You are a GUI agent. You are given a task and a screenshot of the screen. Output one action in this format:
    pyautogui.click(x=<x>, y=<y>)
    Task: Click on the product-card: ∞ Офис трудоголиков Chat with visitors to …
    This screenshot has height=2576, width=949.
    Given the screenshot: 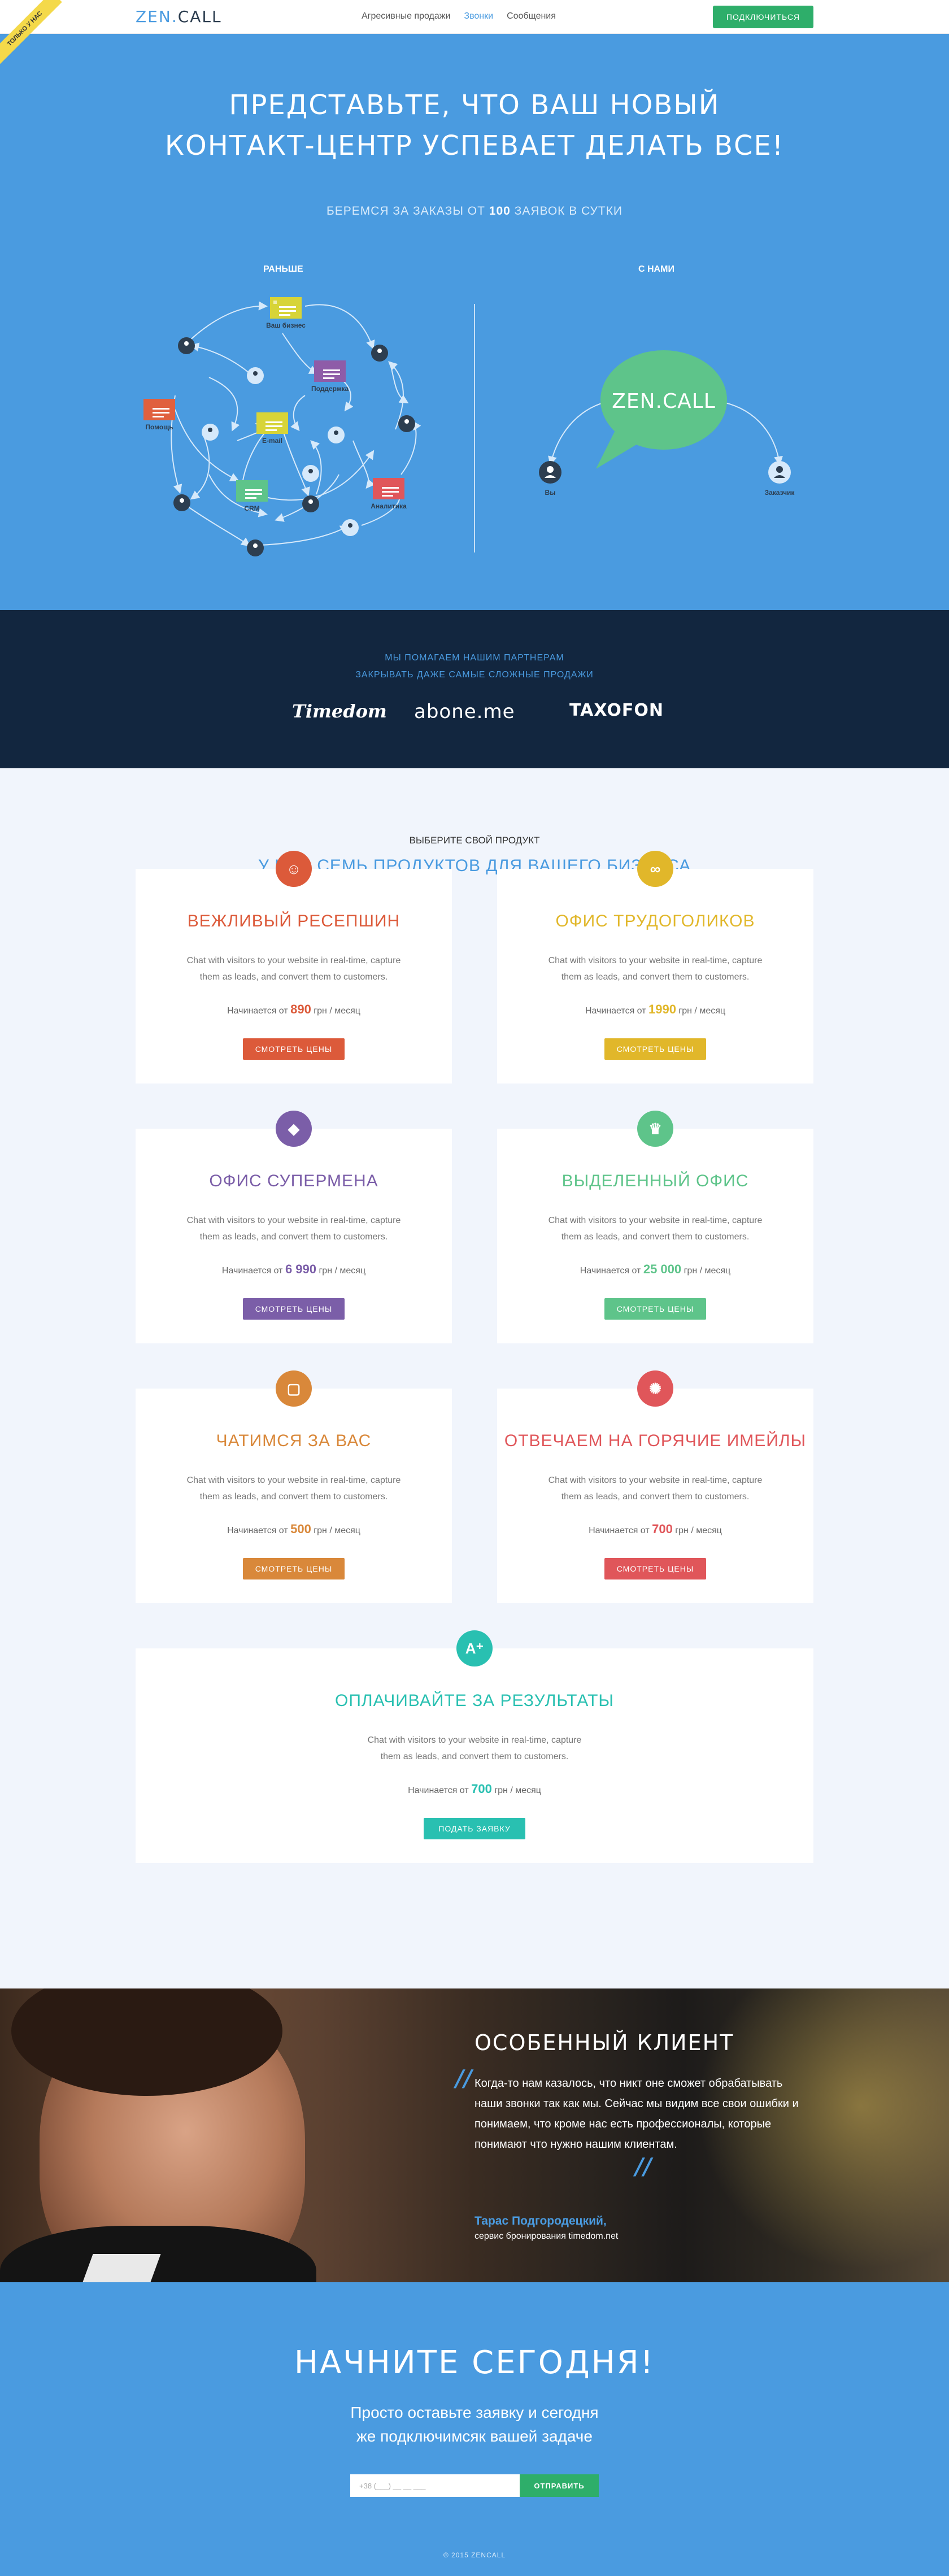 What is the action you would take?
    pyautogui.click(x=655, y=967)
    